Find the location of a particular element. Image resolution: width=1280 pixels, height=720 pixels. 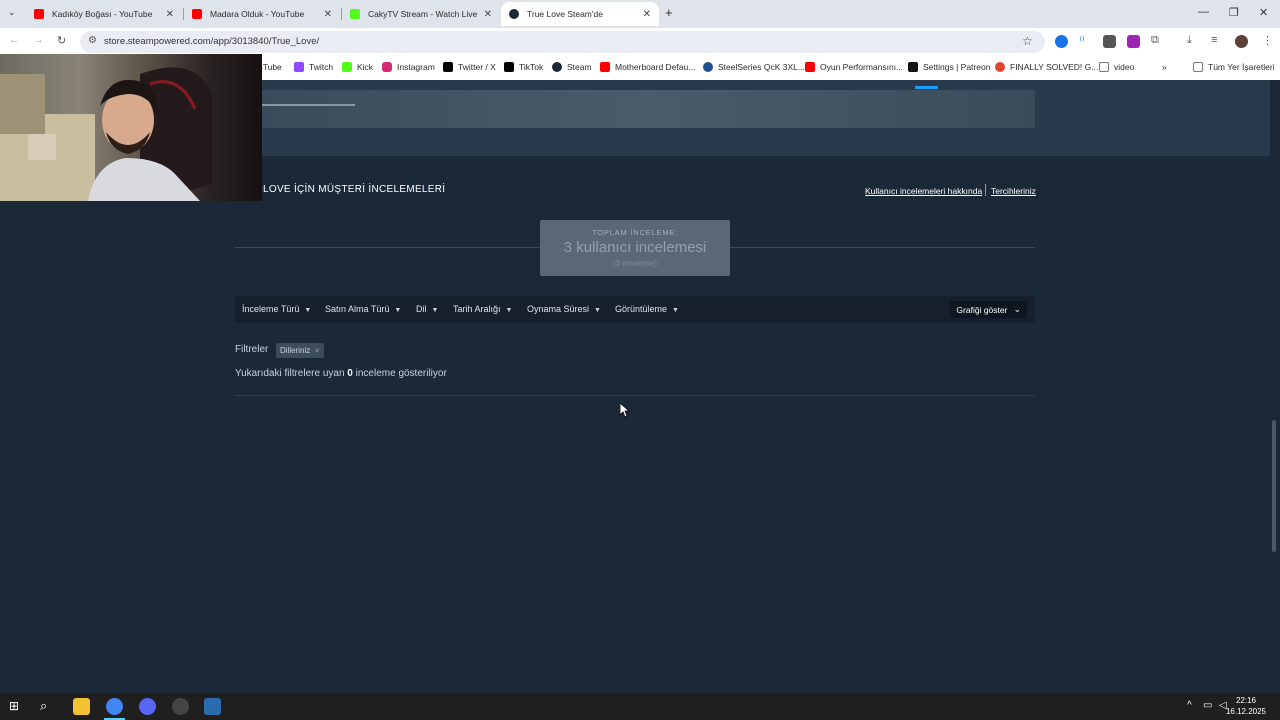

tab-title: True Love Steam'de is located at coordinates (565, 14).